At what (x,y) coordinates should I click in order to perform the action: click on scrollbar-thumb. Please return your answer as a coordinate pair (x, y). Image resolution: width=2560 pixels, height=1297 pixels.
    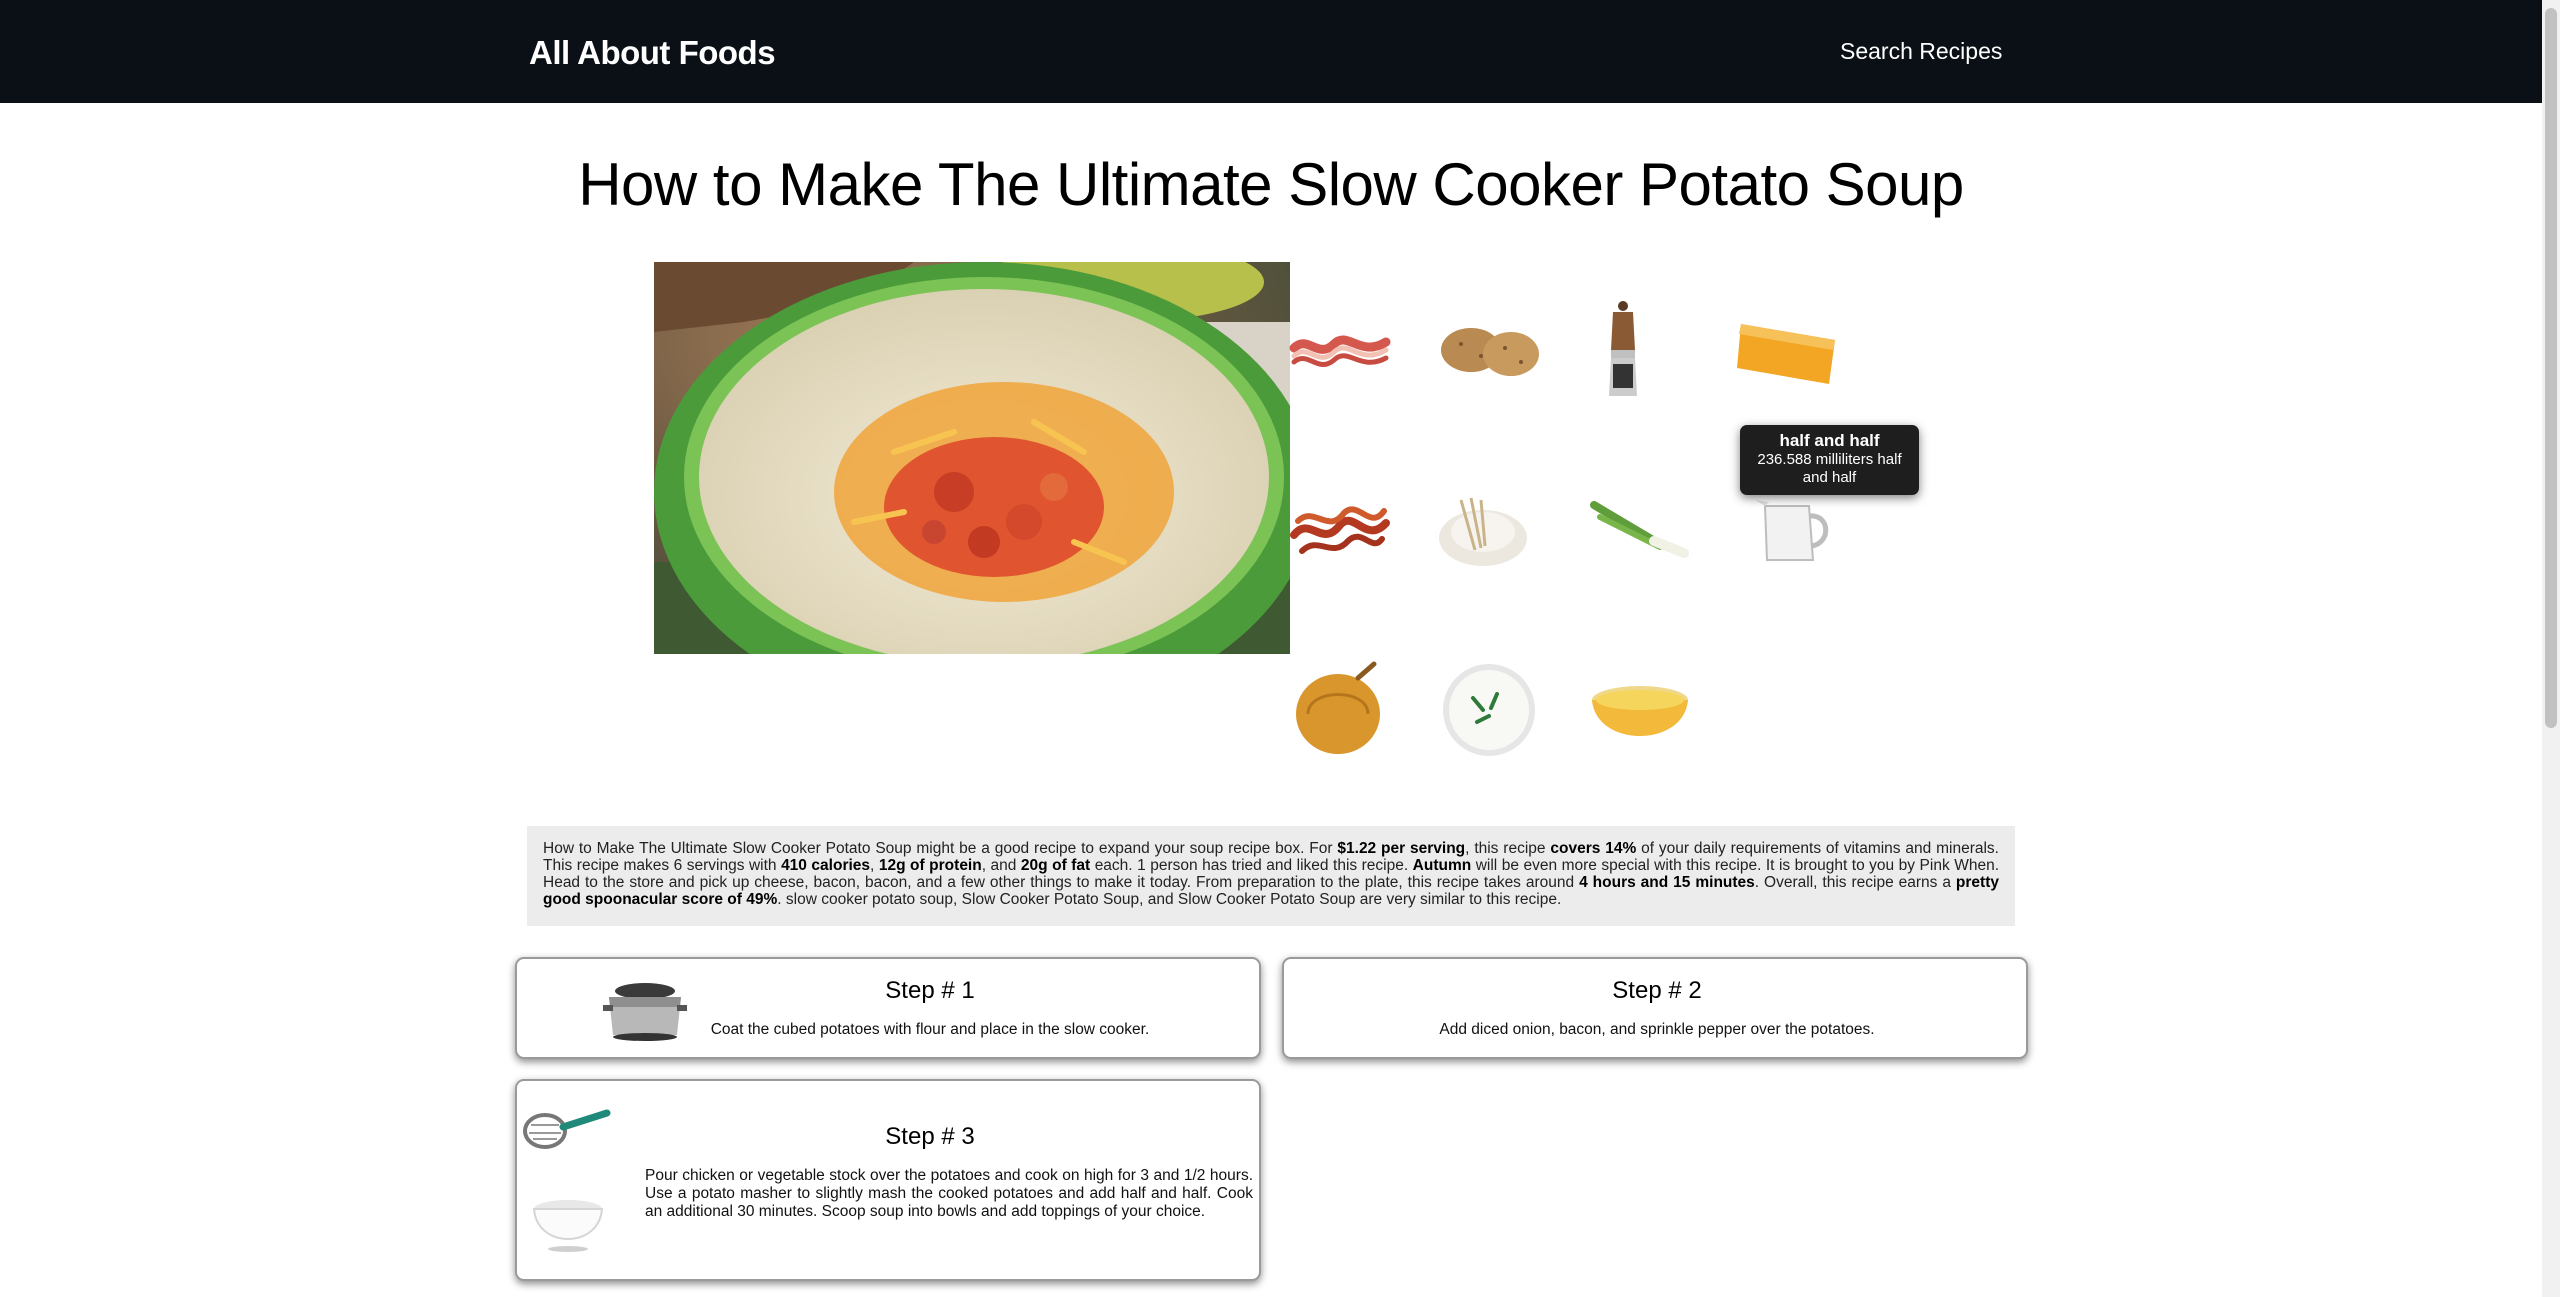
    Looking at the image, I should click on (2551, 368).